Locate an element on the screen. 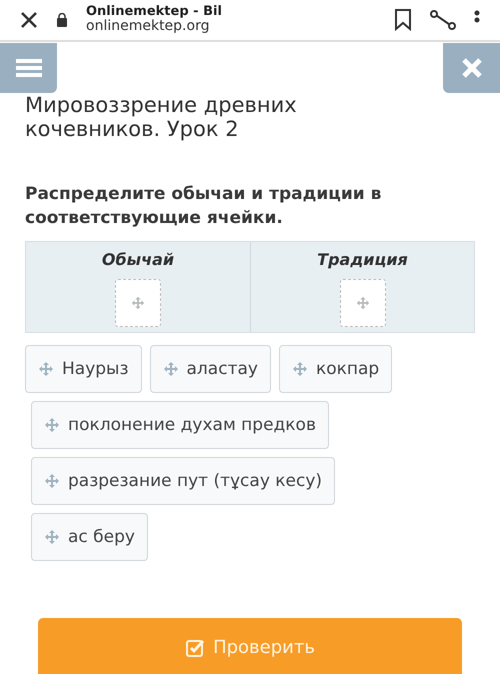 The height and width of the screenshot is (674, 500). lock-icon is located at coordinates (62, 20).